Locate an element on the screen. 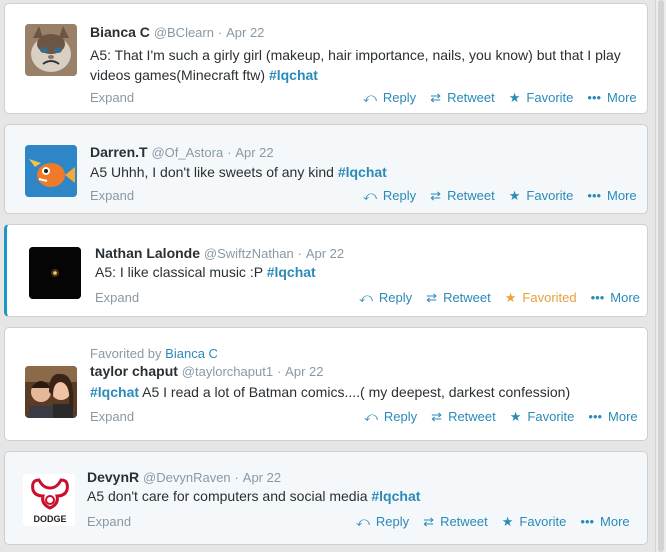  author-handle: @SwiftzNathan is located at coordinates (249, 253).